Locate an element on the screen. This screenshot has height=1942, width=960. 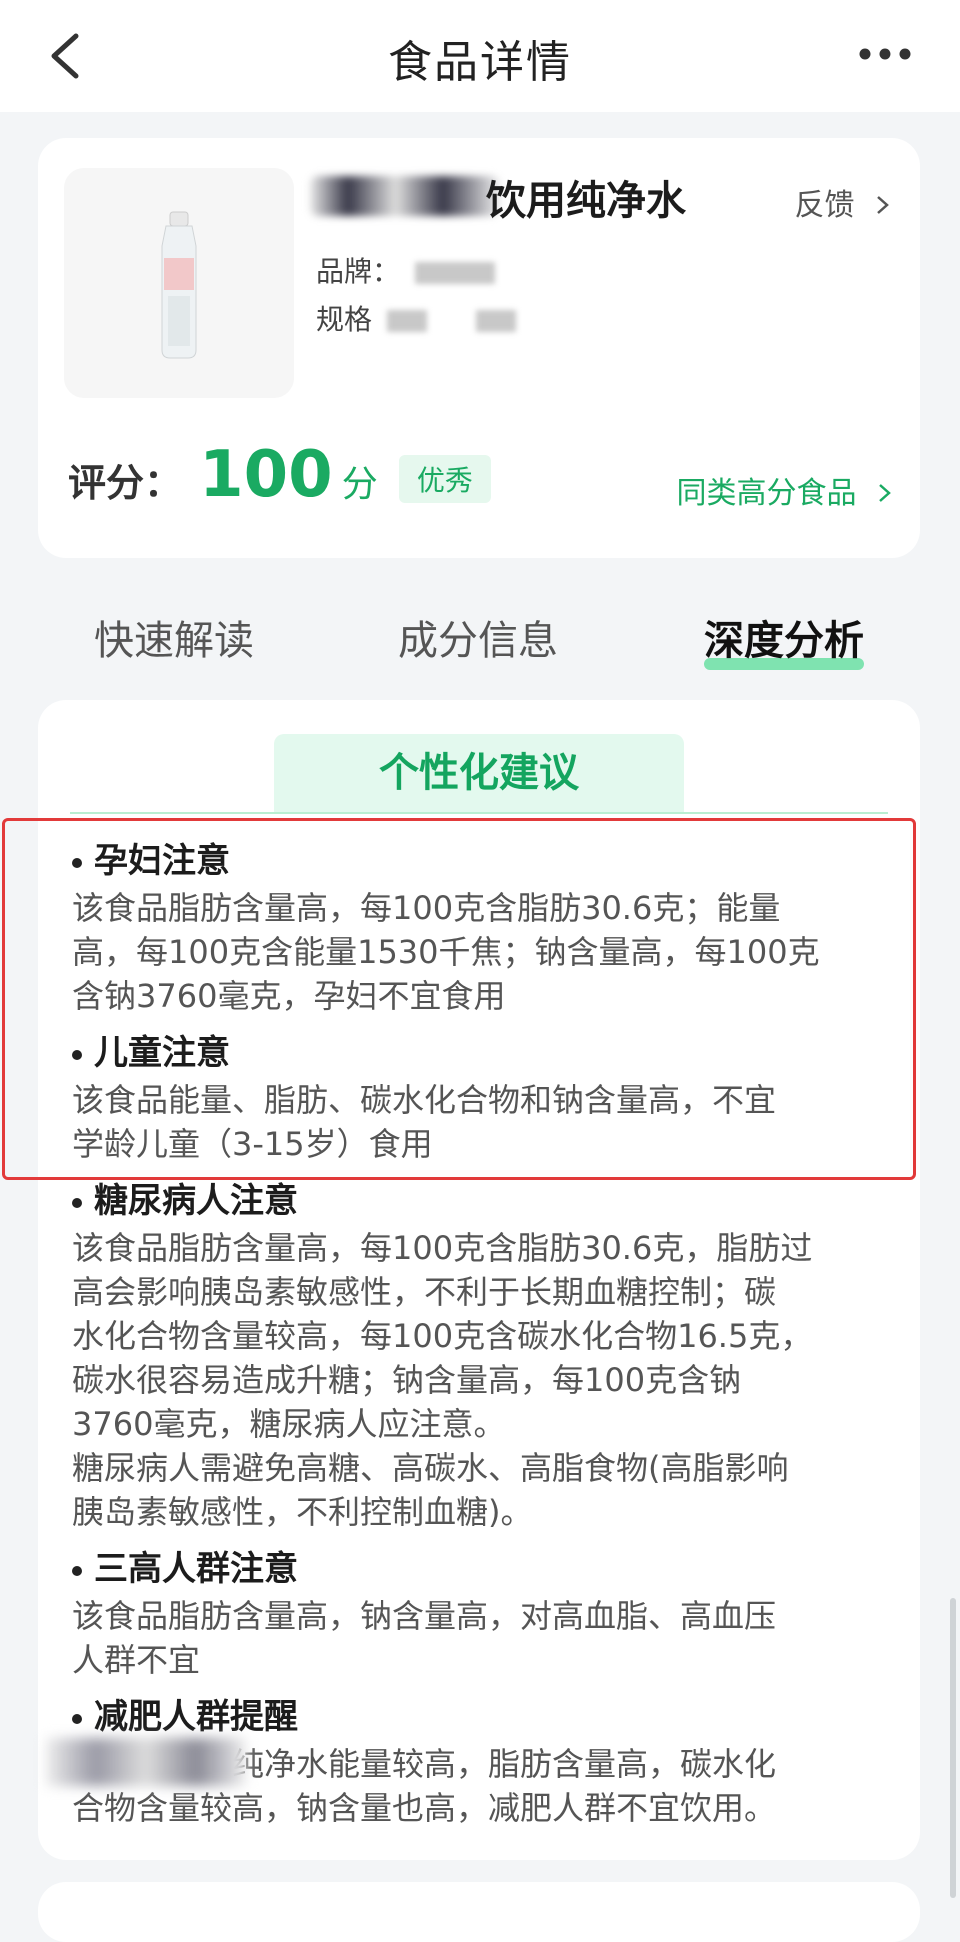
tab-bar: 快速解读 成分信息 深度分析 is located at coordinates (480, 640).